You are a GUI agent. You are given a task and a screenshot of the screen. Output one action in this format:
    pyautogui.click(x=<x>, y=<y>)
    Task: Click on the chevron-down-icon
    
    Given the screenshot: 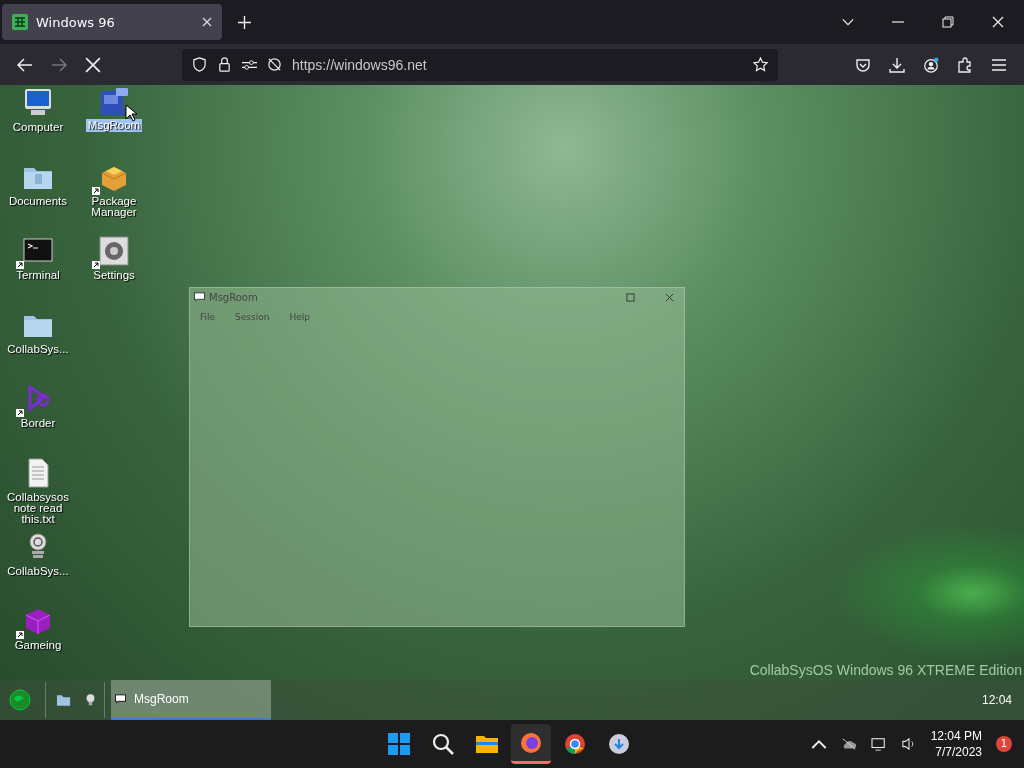 What is the action you would take?
    pyautogui.click(x=848, y=22)
    